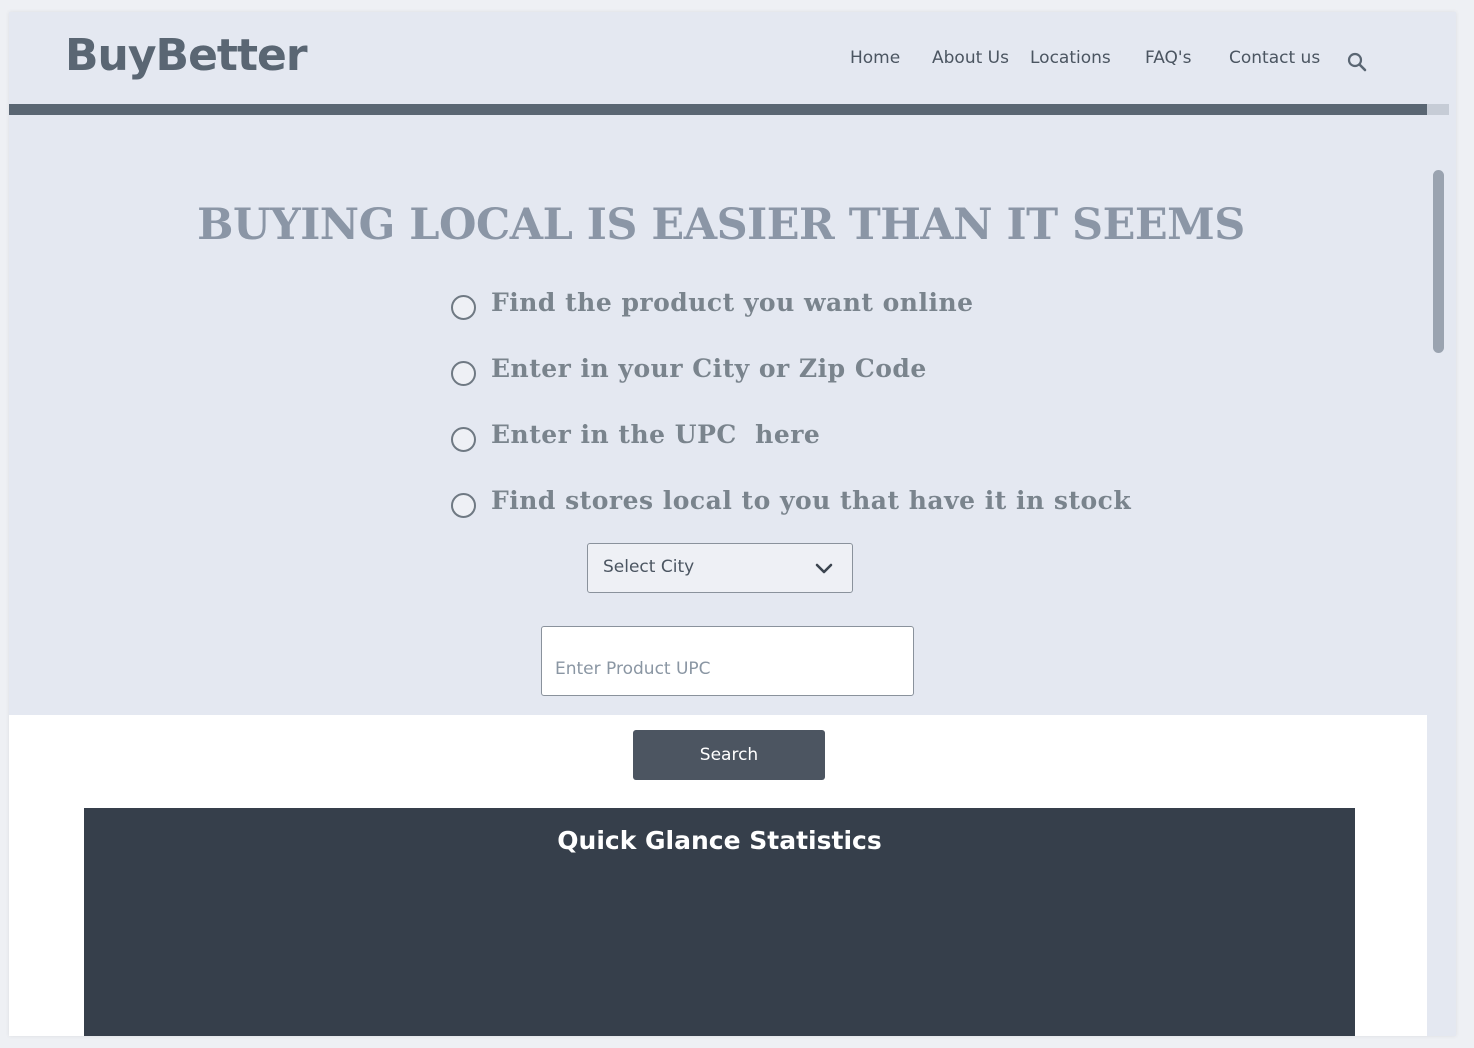 The height and width of the screenshot is (1048, 1474). What do you see at coordinates (824, 568) in the screenshot?
I see `chevron-down-icon` at bounding box center [824, 568].